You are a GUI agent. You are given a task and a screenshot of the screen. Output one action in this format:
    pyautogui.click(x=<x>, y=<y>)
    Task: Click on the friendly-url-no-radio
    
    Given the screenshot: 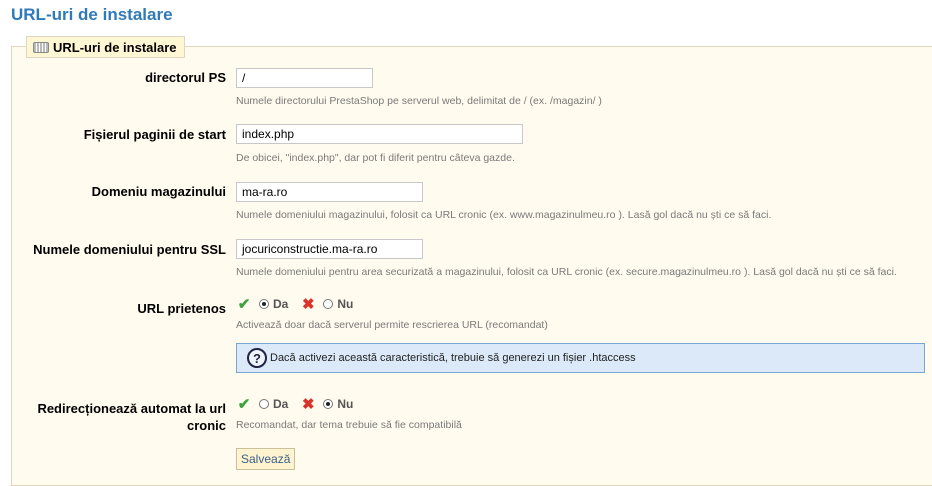 What is the action you would take?
    pyautogui.click(x=328, y=304)
    